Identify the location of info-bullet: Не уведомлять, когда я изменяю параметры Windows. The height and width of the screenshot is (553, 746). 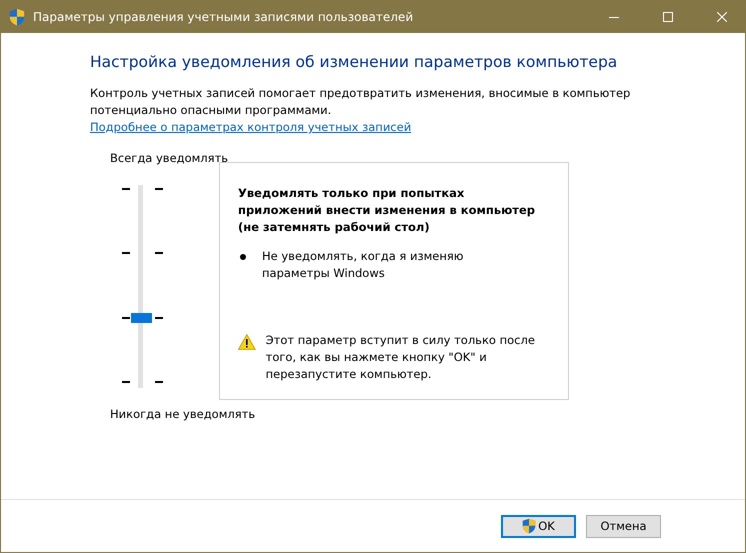
(363, 265).